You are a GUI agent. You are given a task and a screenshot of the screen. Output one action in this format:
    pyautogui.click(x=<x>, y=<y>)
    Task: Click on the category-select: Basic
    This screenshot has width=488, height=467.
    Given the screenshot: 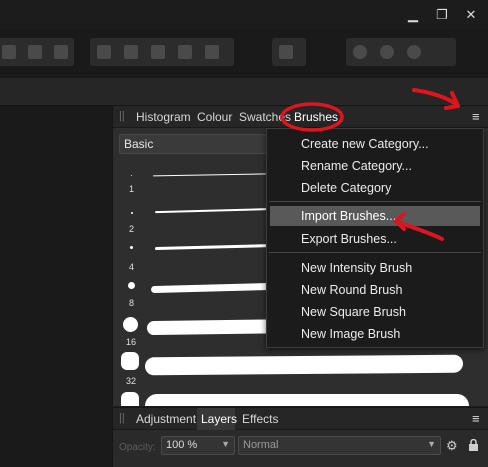 What is the action you would take?
    pyautogui.click(x=194, y=144)
    